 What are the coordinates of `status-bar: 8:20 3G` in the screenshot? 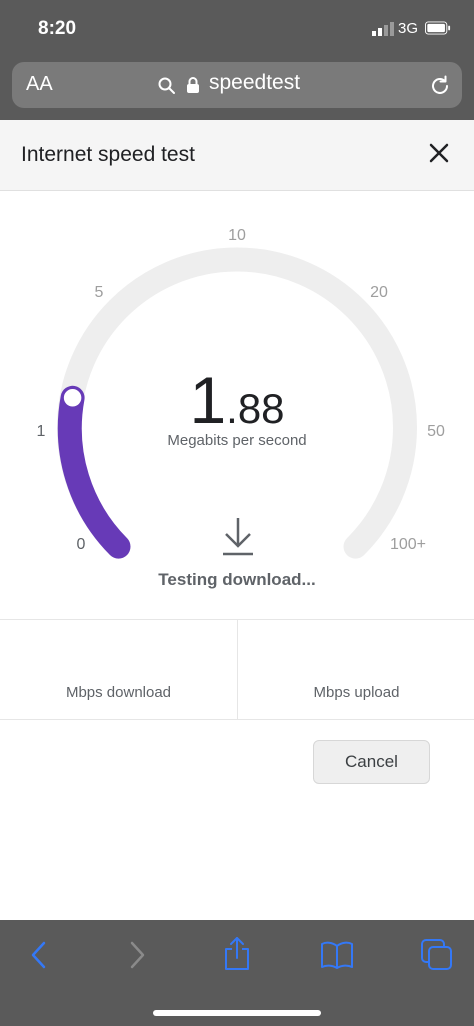 It's located at (237, 28).